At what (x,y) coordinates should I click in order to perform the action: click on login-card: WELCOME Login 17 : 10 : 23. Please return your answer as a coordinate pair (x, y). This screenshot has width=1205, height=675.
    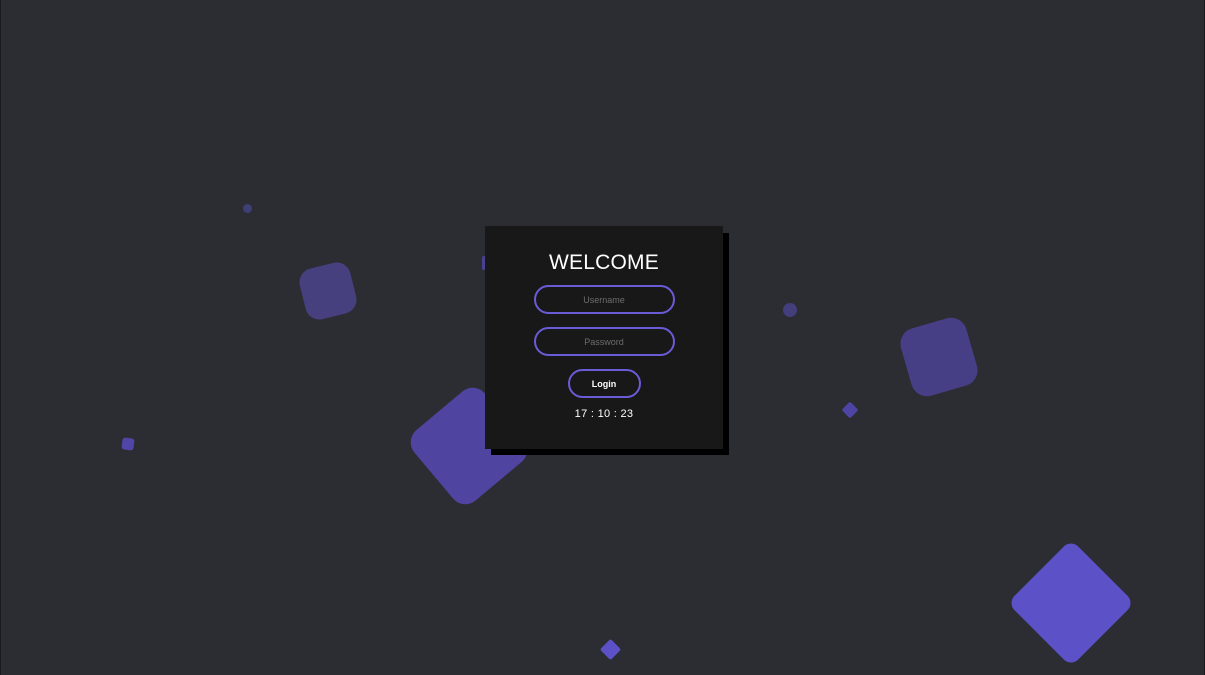
    Looking at the image, I should click on (604, 337).